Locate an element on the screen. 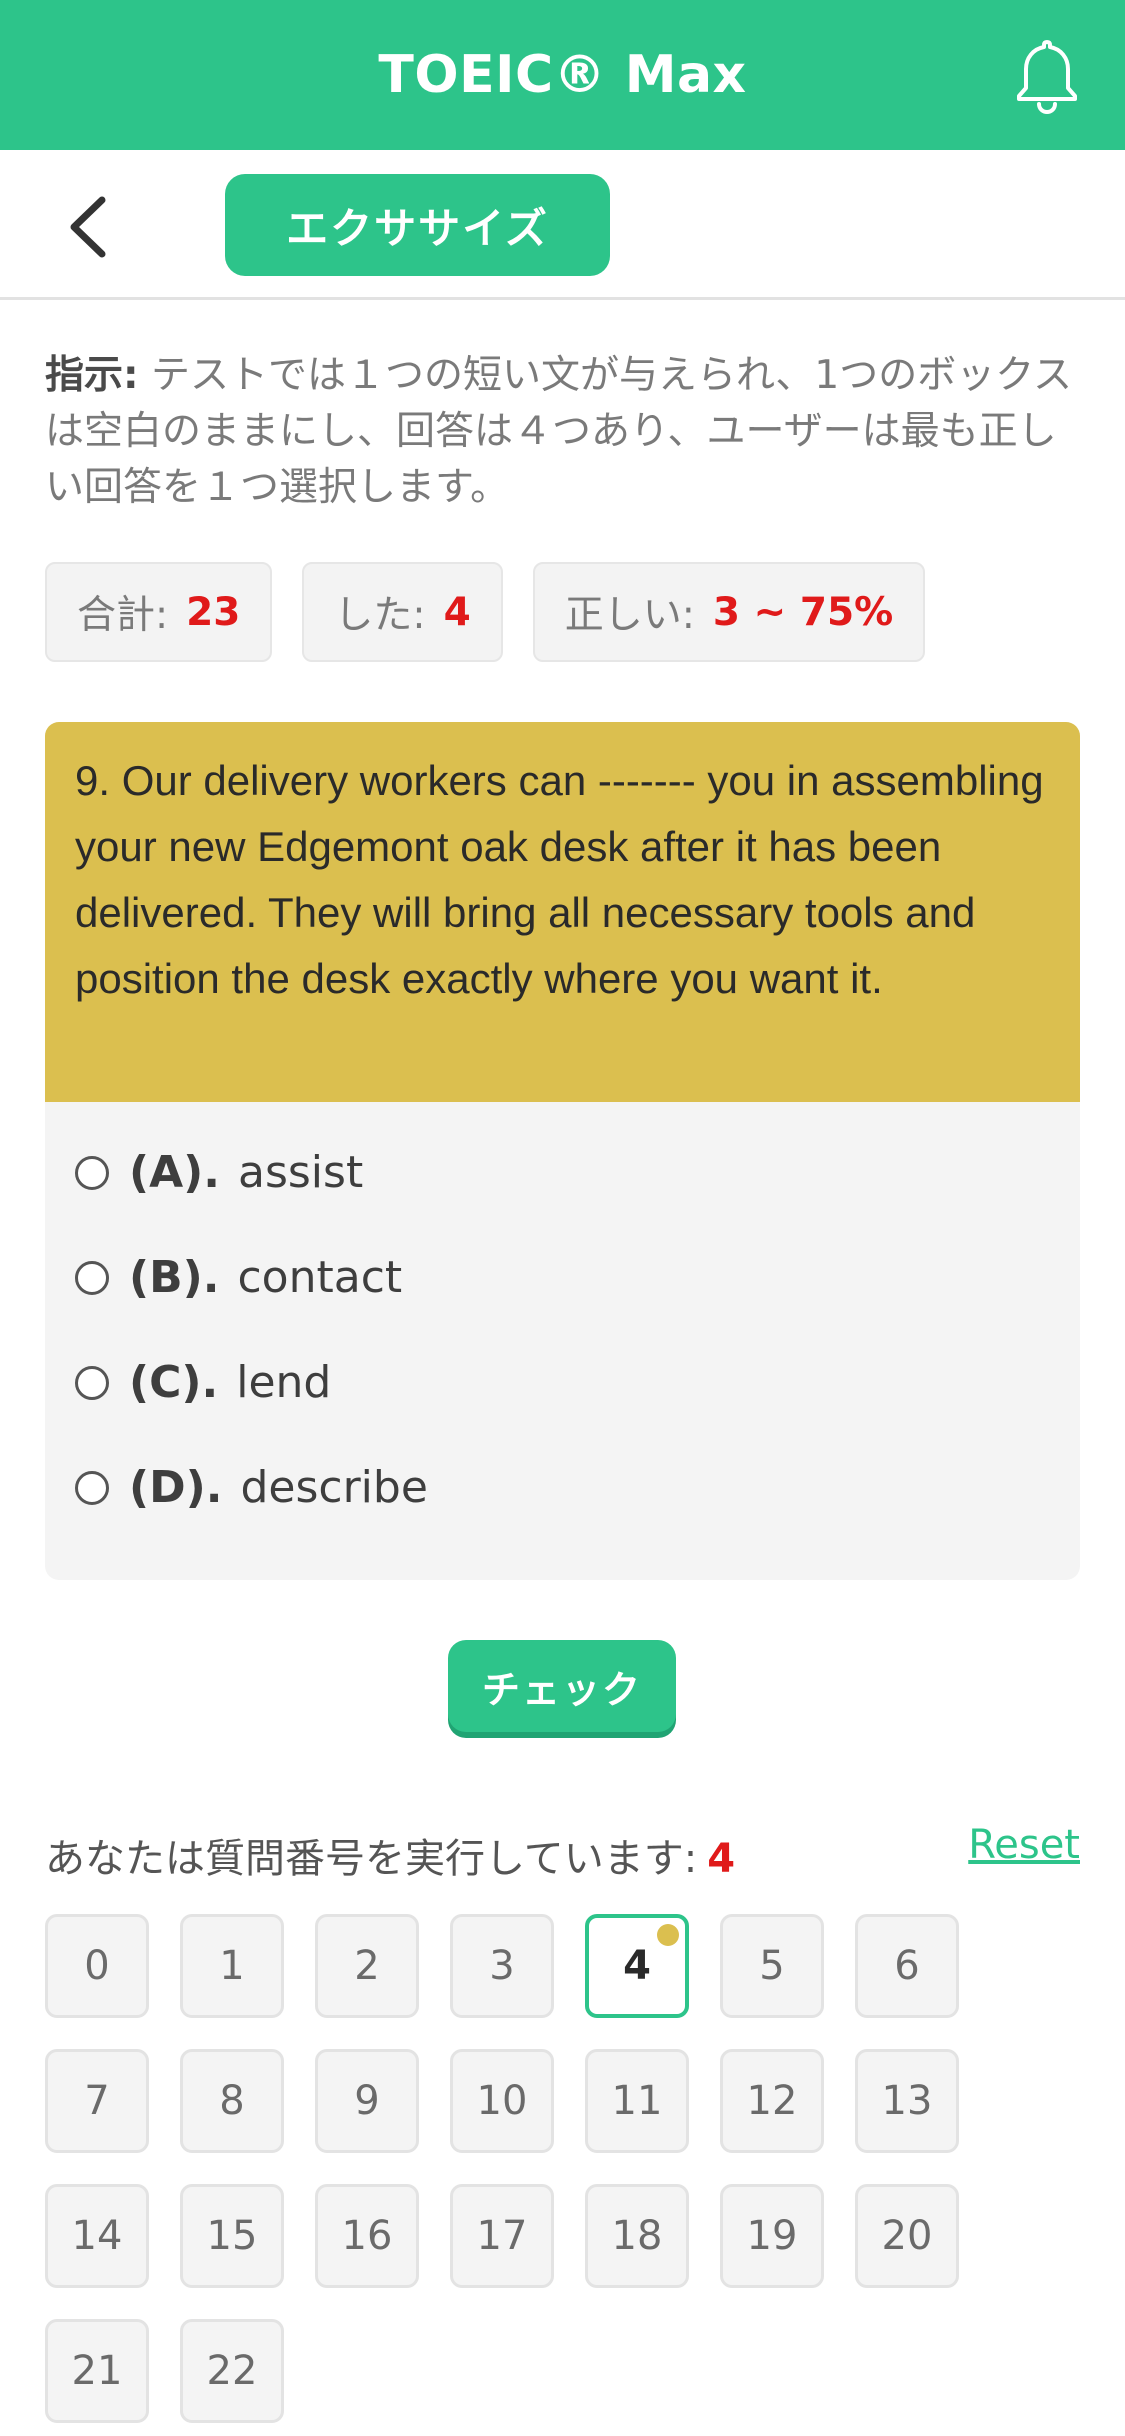 This screenshot has height=2436, width=1125. question-number-2: 2 is located at coordinates (367, 1966).